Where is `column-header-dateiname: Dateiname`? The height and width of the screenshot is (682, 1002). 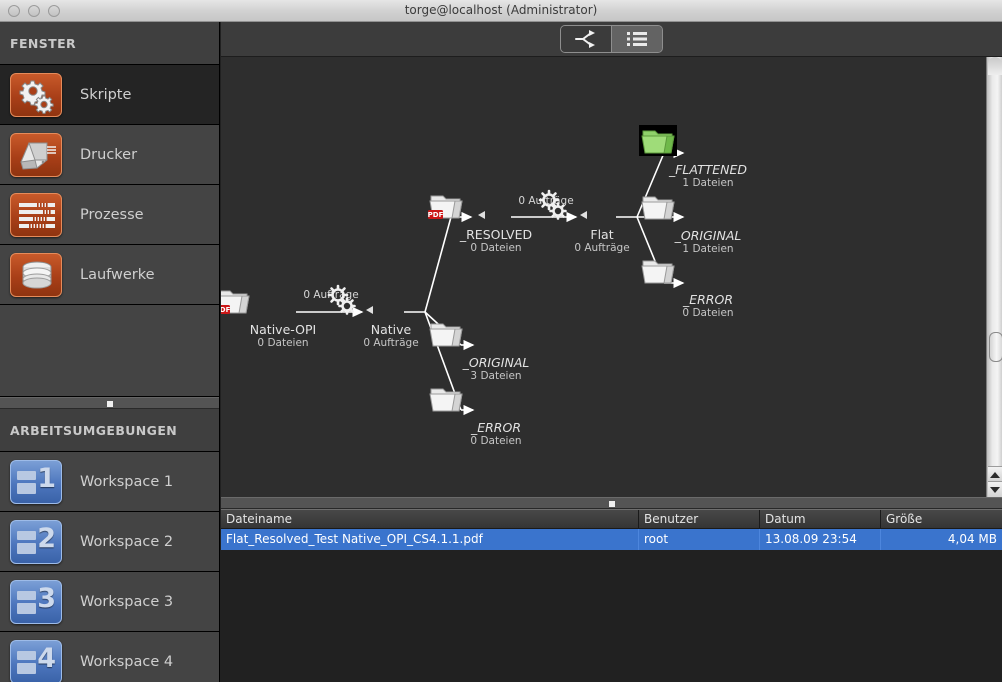 column-header-dateiname: Dateiname is located at coordinates (430, 519).